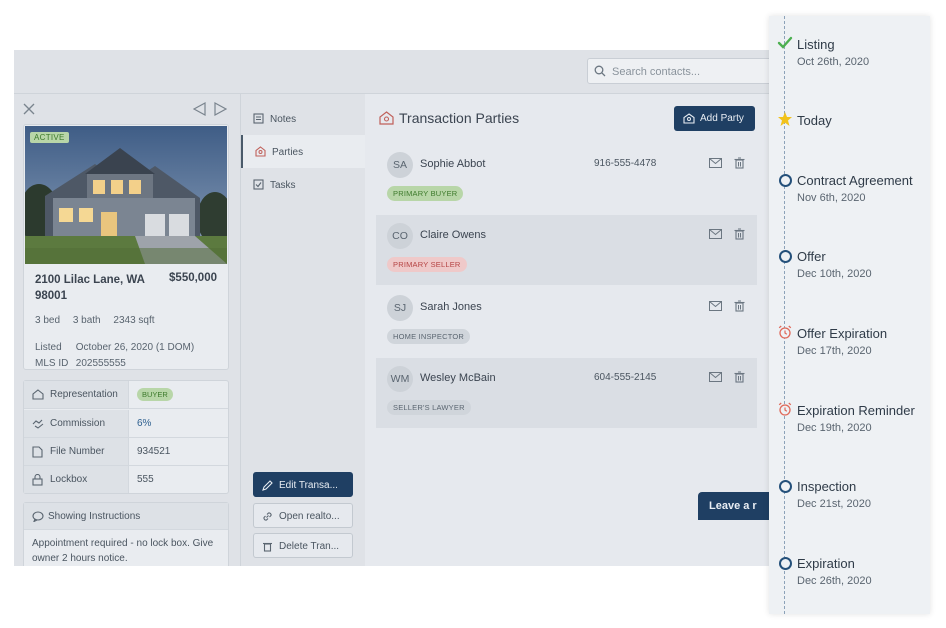 The width and height of the screenshot is (946, 628). What do you see at coordinates (126, 479) in the screenshot?
I see `details-row-lockbox: Lockbox 555` at bounding box center [126, 479].